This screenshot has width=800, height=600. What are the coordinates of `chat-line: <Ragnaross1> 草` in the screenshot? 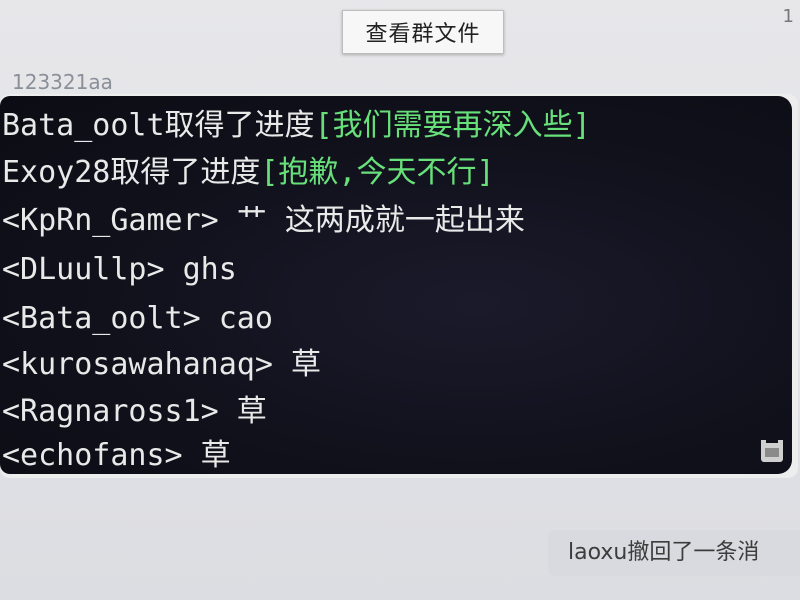 It's located at (134, 411).